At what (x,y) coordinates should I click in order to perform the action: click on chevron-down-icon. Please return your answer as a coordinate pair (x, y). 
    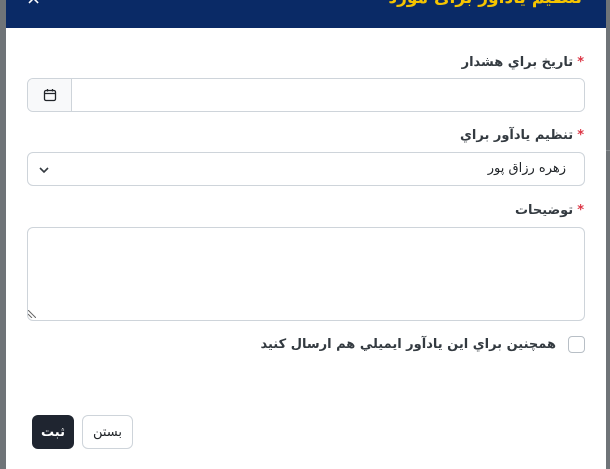
    Looking at the image, I should click on (44, 170).